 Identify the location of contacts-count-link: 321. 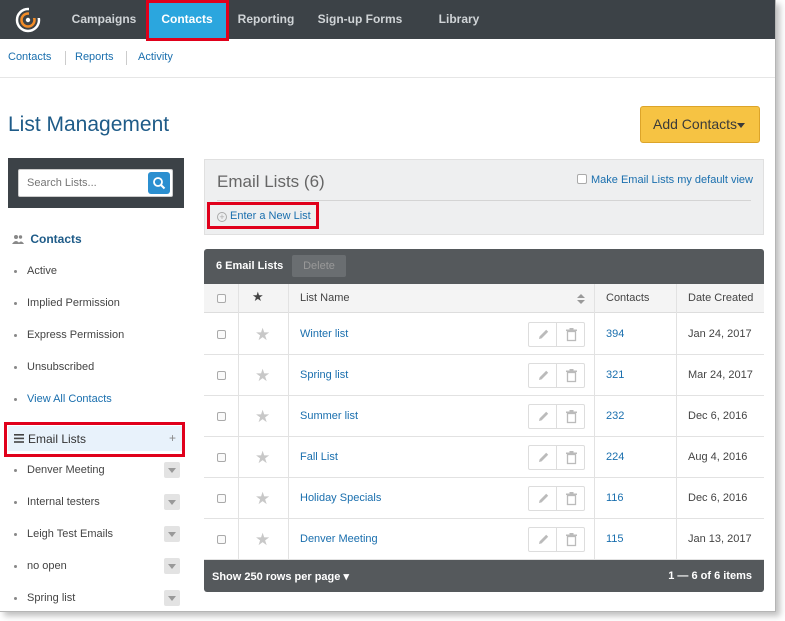
(615, 375).